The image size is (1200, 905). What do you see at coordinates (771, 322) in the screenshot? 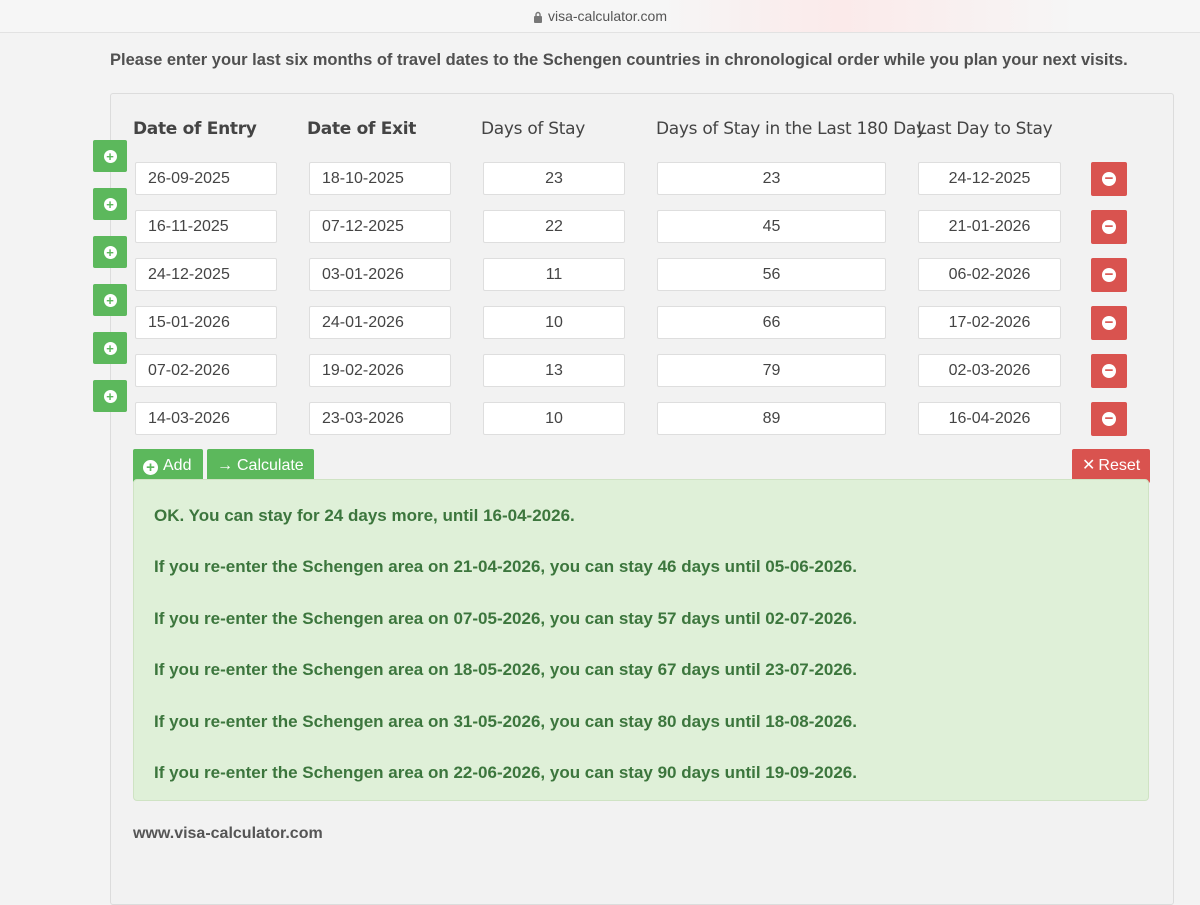
I see `days-last-180-field: 66` at bounding box center [771, 322].